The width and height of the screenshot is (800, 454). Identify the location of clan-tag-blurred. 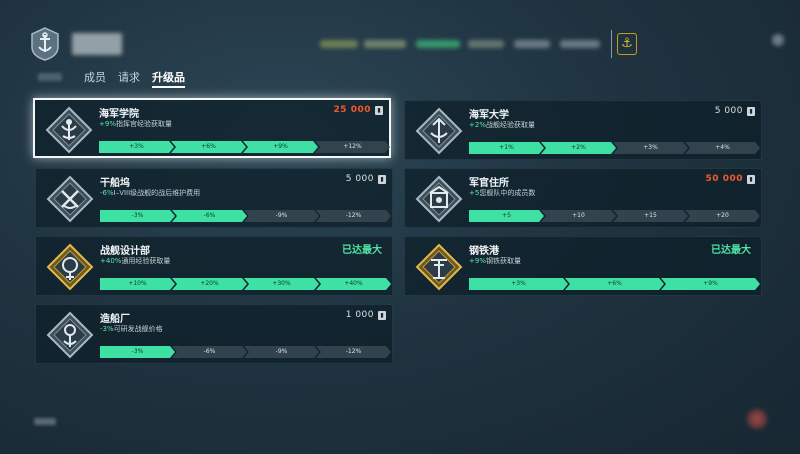
(97, 44).